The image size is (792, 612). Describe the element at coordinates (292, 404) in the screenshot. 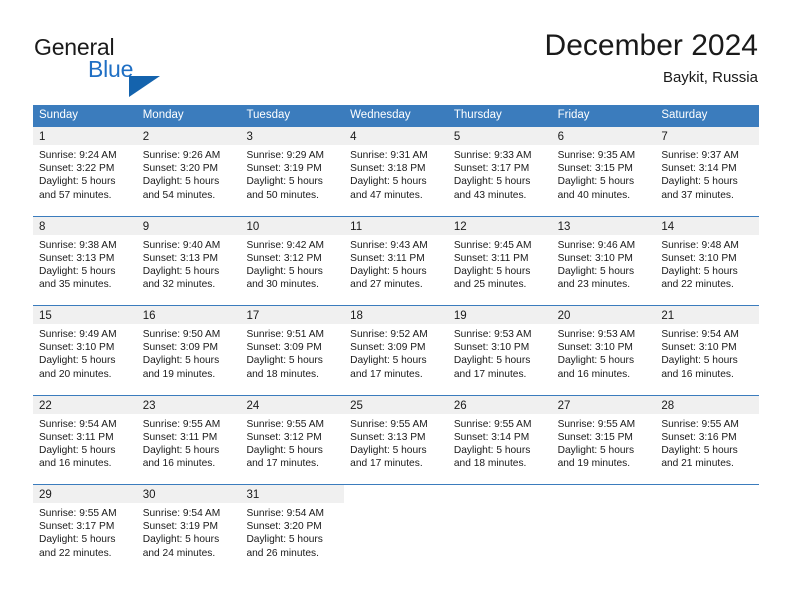

I see `day-number-band: 24` at that location.